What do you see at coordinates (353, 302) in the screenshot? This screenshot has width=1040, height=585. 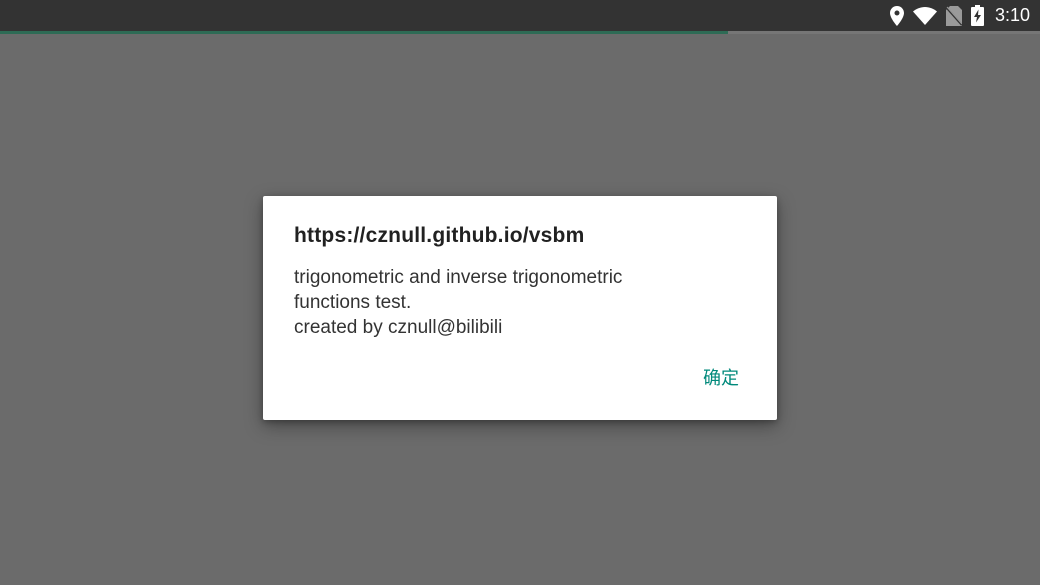 I see `dialog-message-line: functions test.` at bounding box center [353, 302].